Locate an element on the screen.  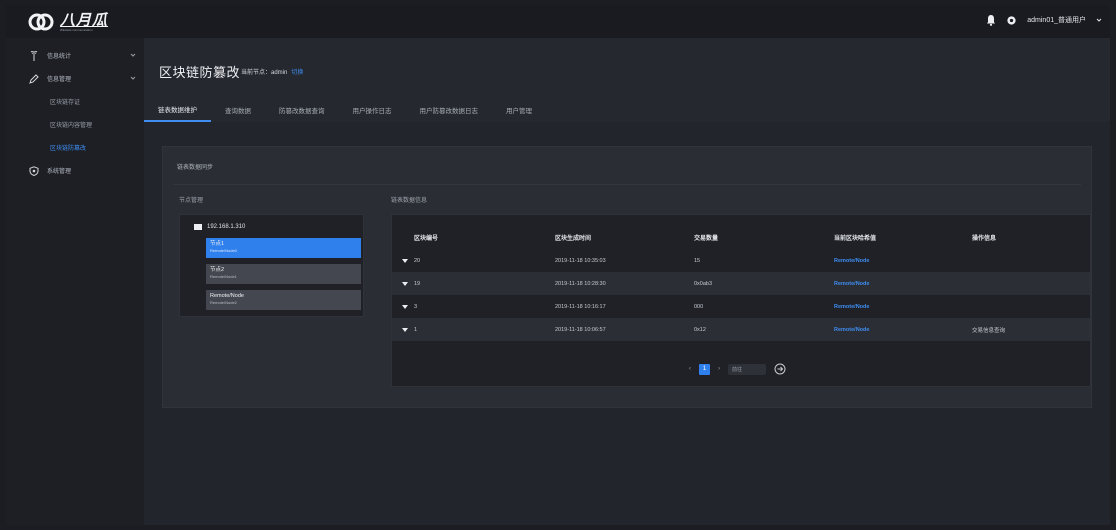
tree-node-name: 节点1 is located at coordinates (217, 244).